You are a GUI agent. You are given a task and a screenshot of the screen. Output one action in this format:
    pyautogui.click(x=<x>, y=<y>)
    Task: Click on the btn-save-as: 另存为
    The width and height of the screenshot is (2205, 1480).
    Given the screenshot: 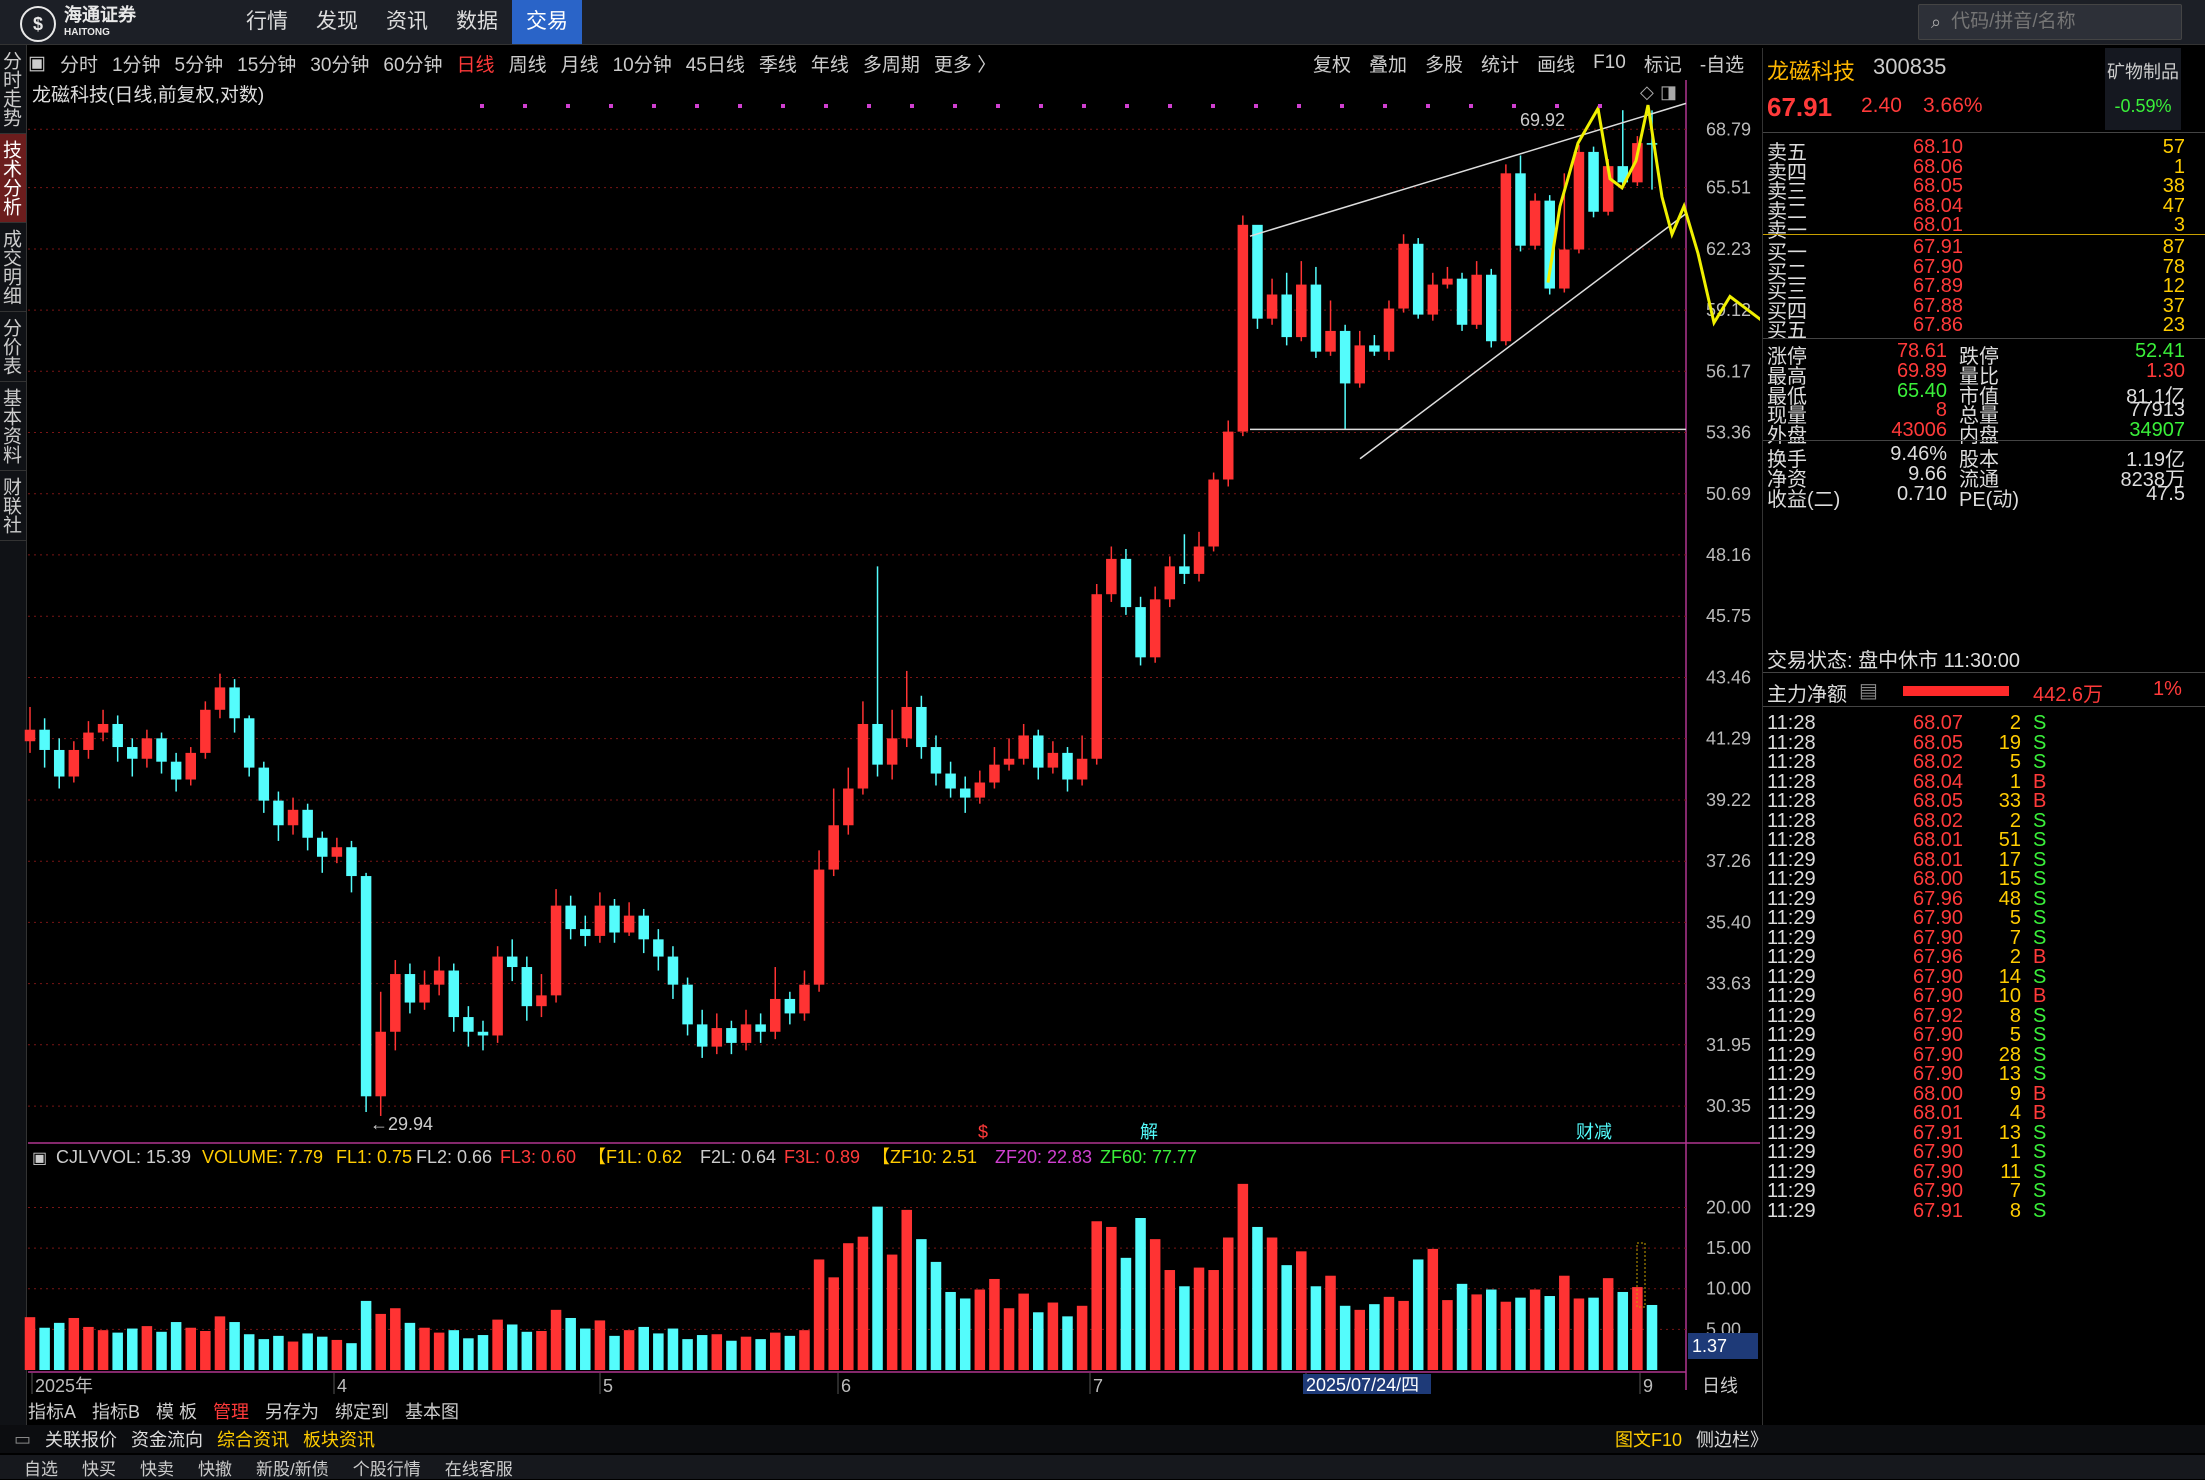 What is the action you would take?
    pyautogui.click(x=292, y=1411)
    